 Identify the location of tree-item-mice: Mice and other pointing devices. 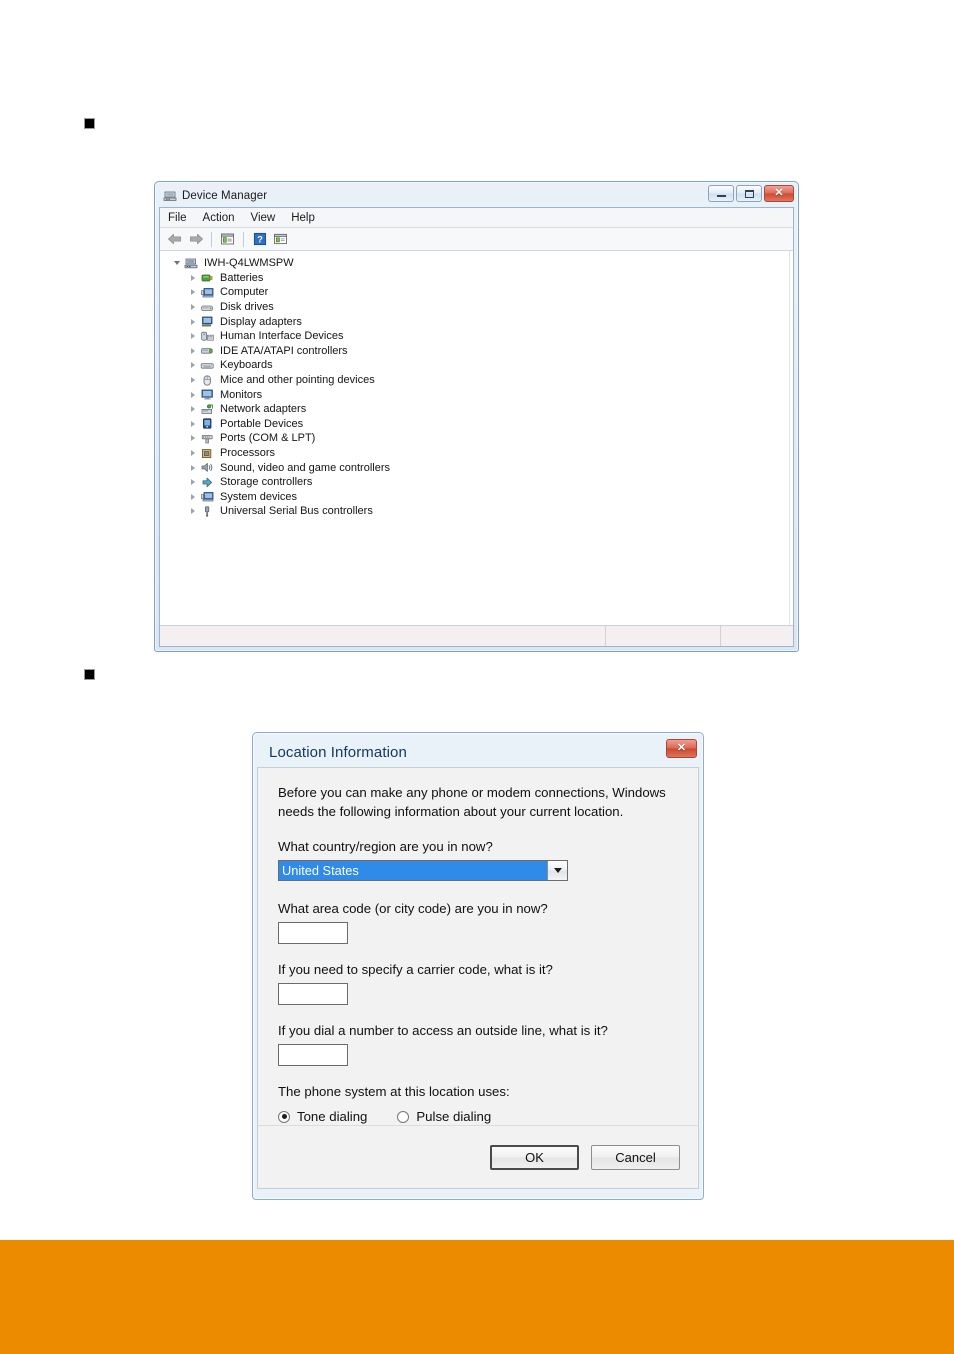
(479, 380).